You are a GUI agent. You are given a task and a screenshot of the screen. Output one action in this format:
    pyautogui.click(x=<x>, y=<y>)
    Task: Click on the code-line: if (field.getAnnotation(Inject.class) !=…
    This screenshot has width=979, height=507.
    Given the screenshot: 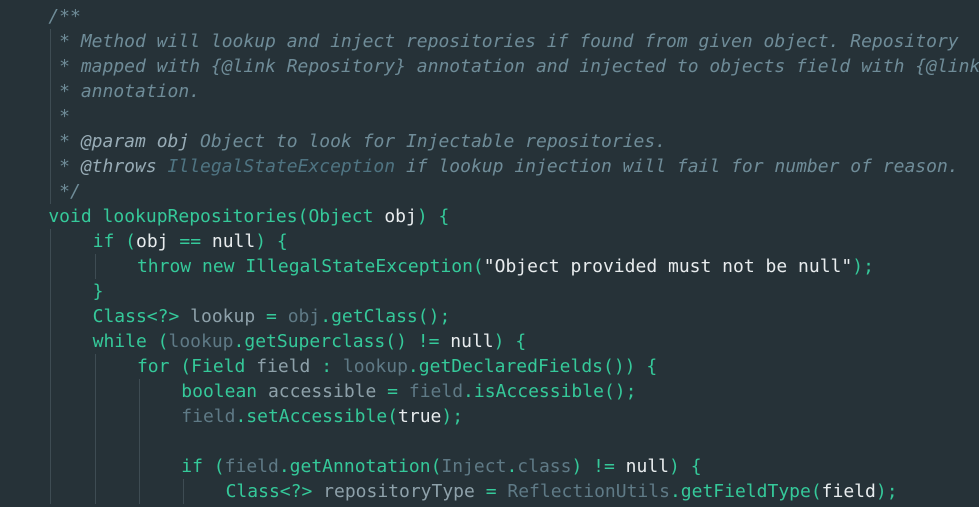 What is the action you would take?
    pyautogui.click(x=441, y=466)
    